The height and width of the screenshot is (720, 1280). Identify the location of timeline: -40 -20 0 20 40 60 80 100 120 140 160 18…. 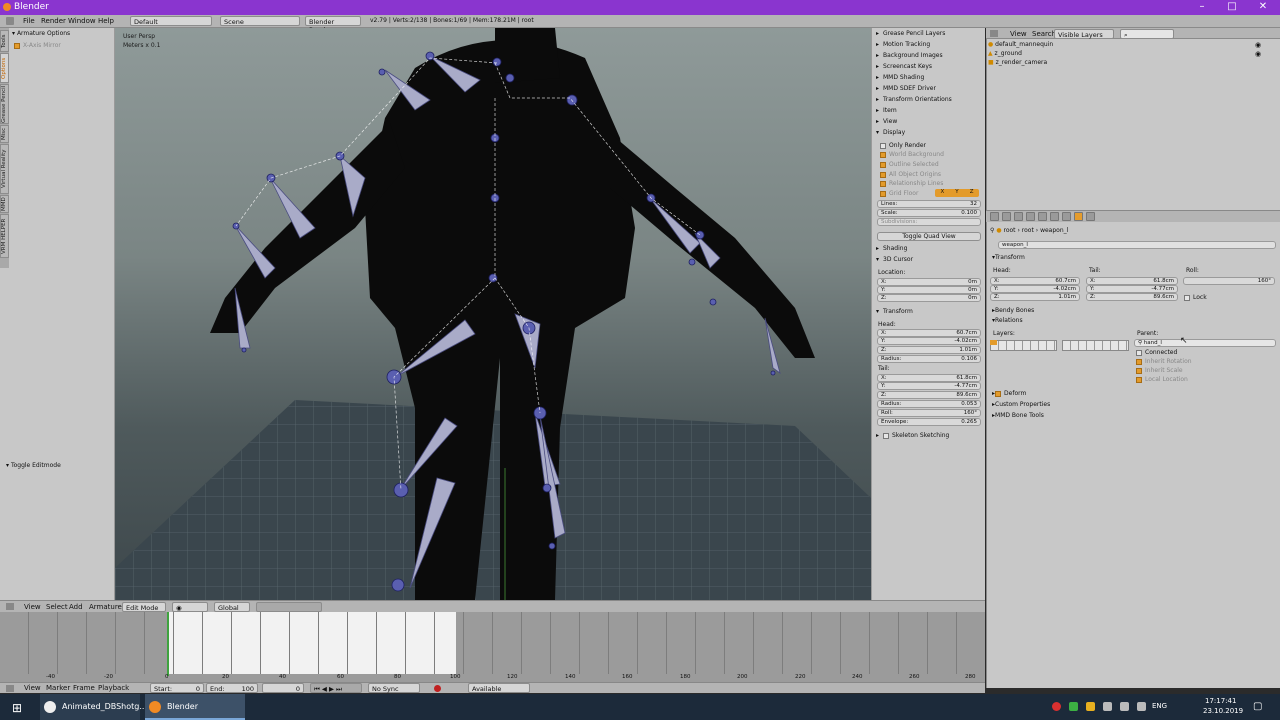
(492, 647).